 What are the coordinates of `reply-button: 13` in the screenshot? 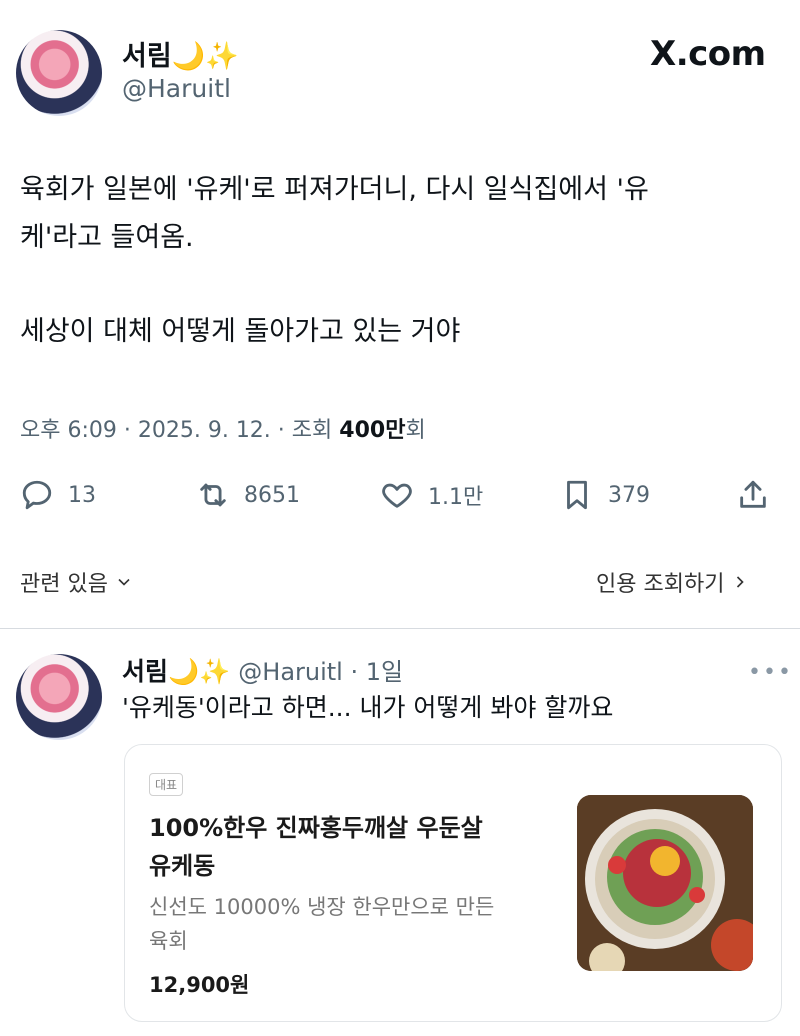 It's located at (58, 495).